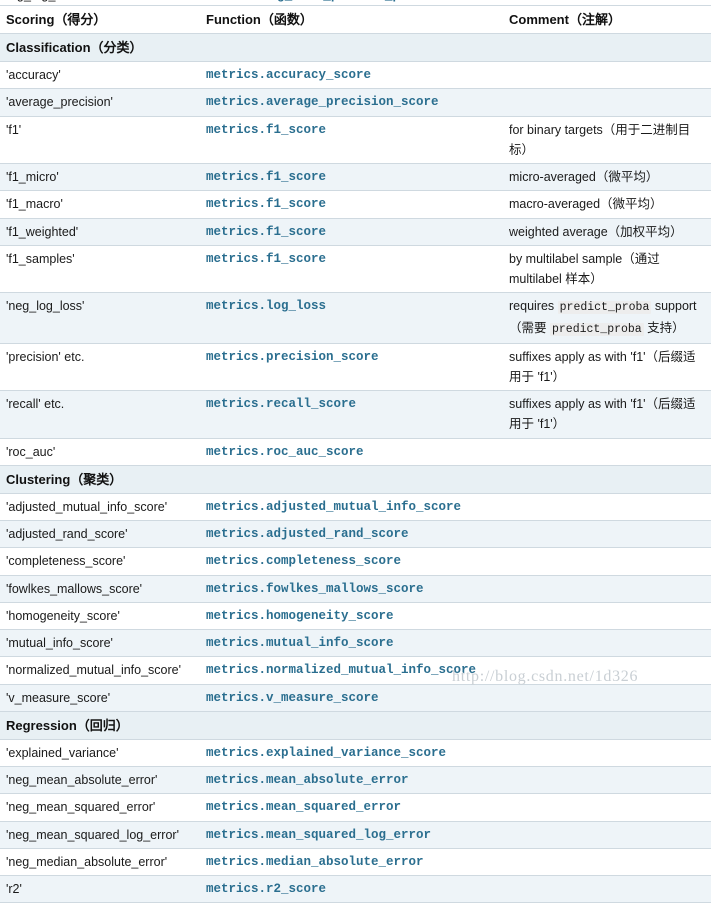  Describe the element at coordinates (351, 318) in the screenshot. I see `cell-function: metrics.log_loss` at that location.